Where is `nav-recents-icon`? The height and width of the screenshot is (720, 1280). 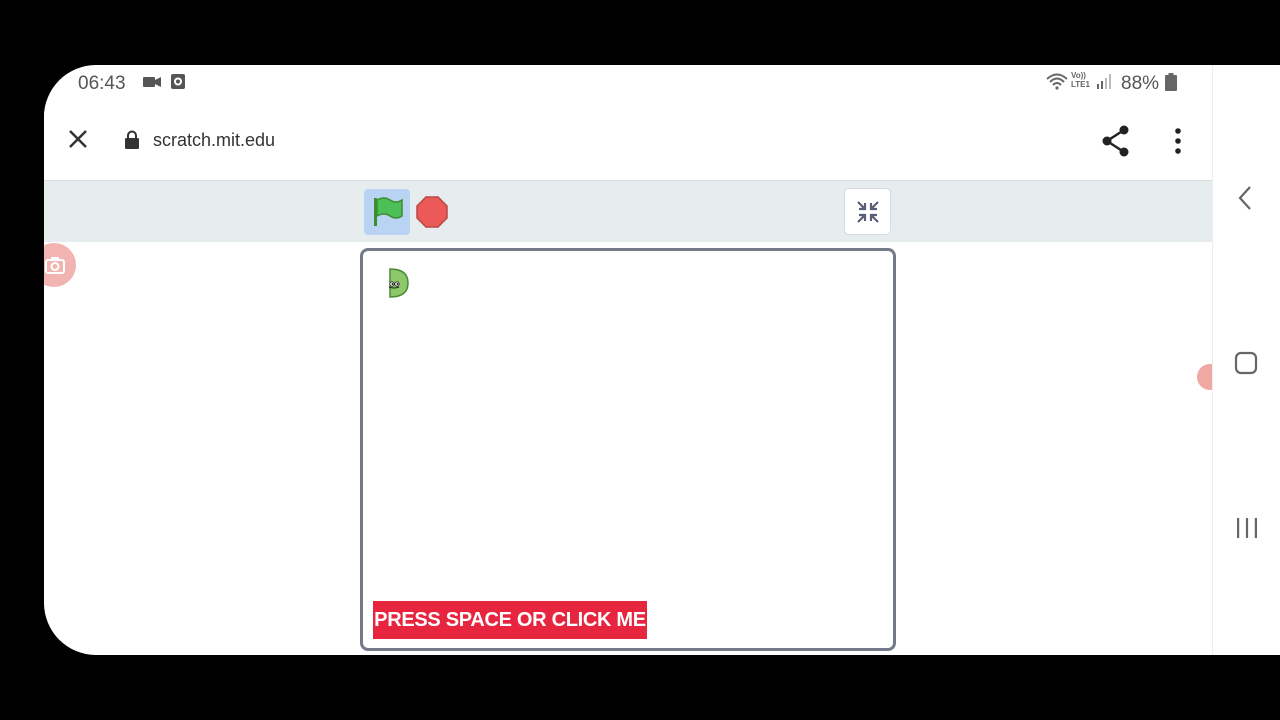 nav-recents-icon is located at coordinates (1247, 530).